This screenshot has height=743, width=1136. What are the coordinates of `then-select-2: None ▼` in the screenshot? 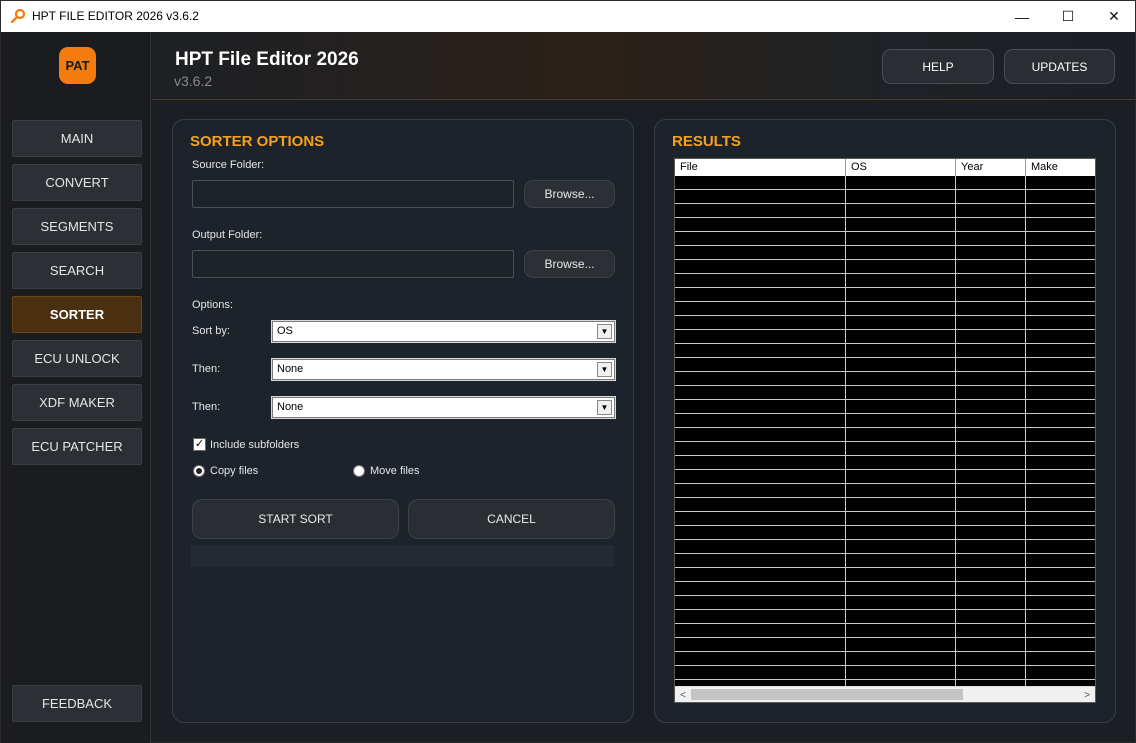 It's located at (443, 407).